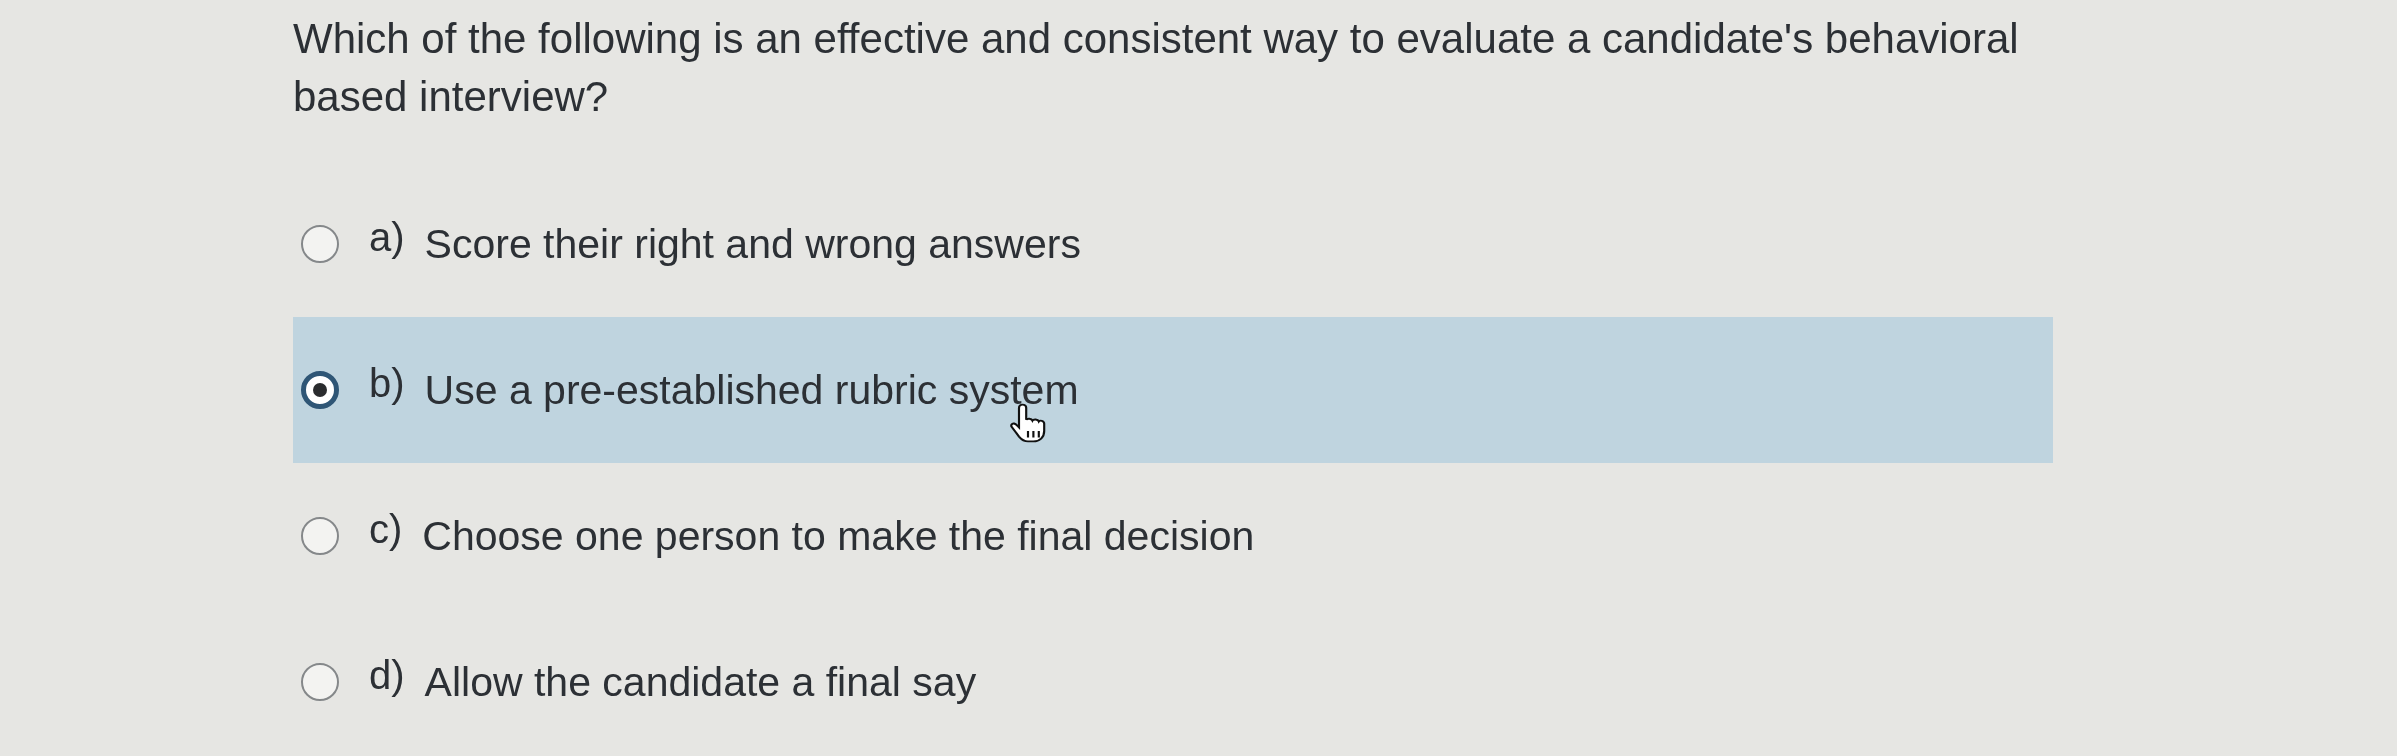 This screenshot has width=2397, height=756. Describe the element at coordinates (387, 675) in the screenshot. I see `option-letter: d)` at that location.